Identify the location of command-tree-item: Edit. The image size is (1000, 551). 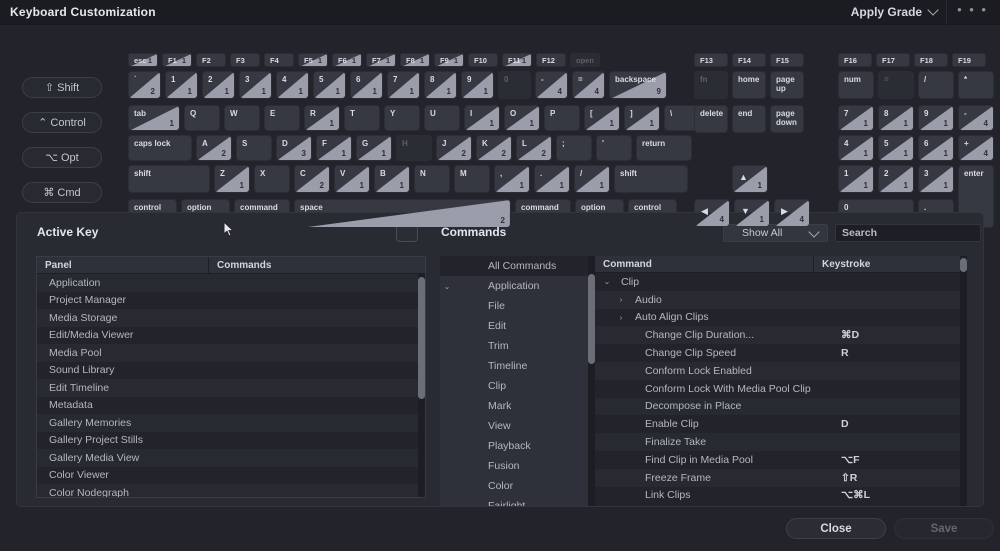
(517, 326).